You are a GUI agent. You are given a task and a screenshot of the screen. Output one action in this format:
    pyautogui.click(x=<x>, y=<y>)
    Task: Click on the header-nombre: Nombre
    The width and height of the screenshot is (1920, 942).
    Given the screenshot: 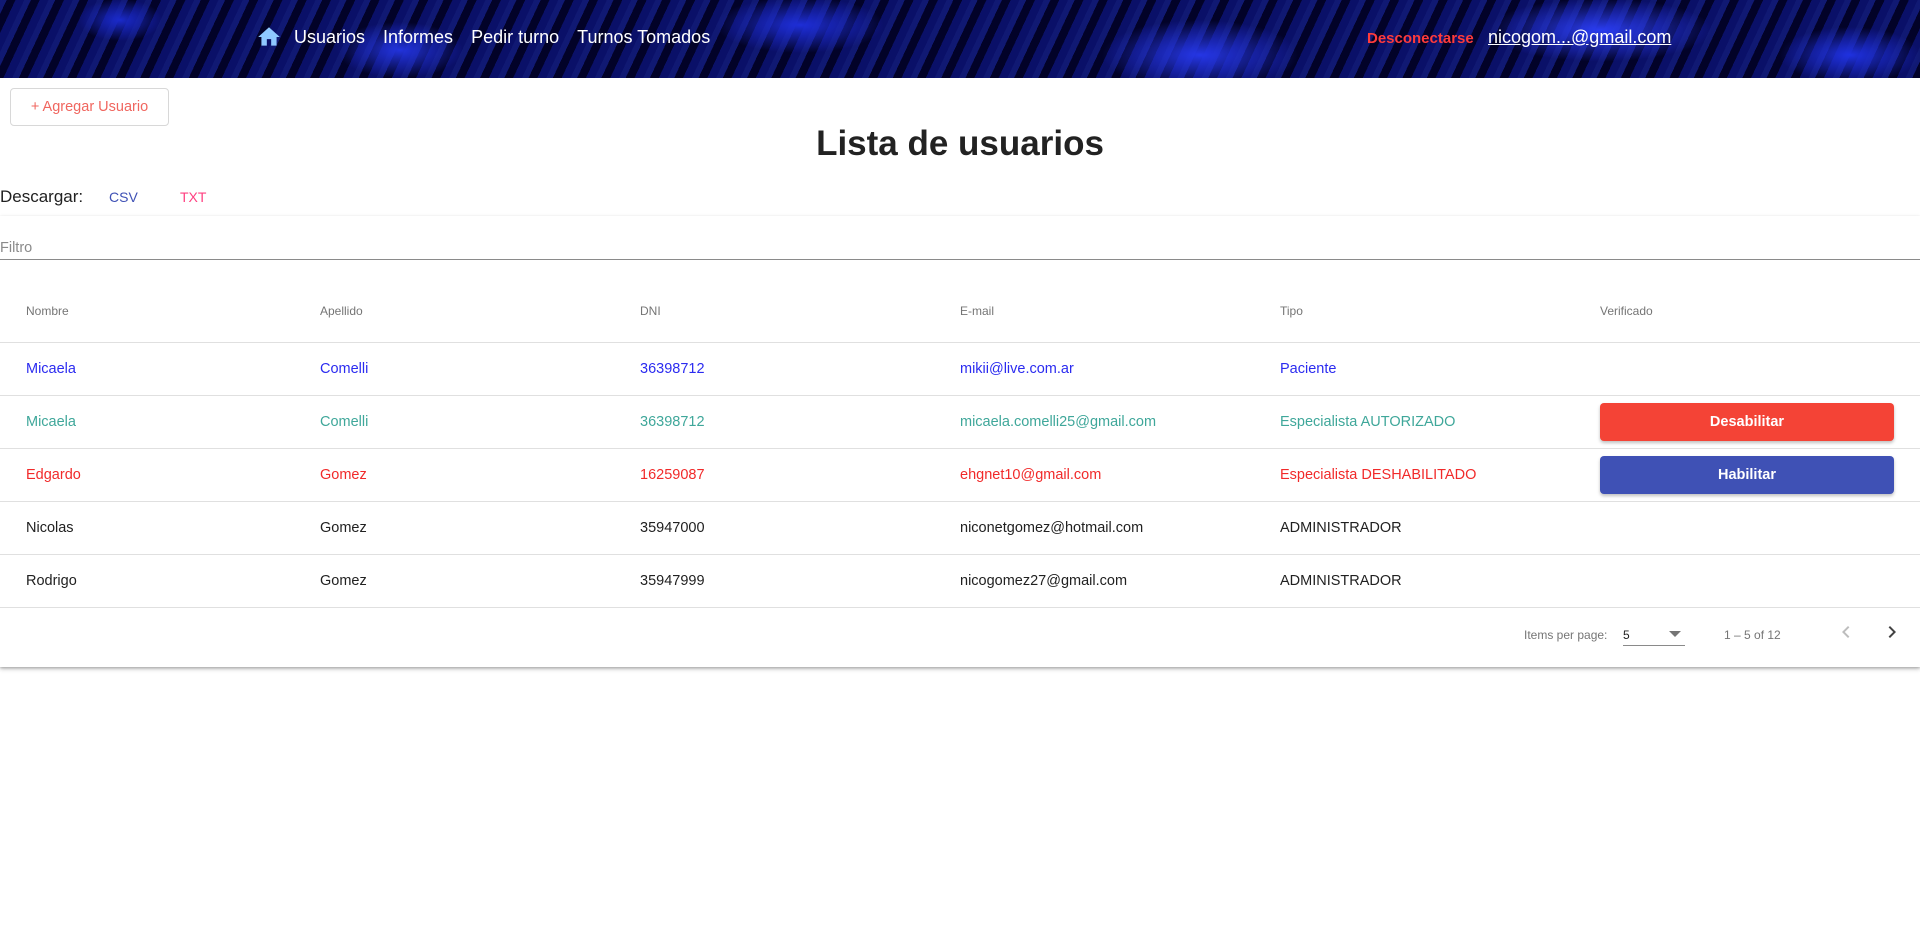 What is the action you would take?
    pyautogui.click(x=147, y=311)
    